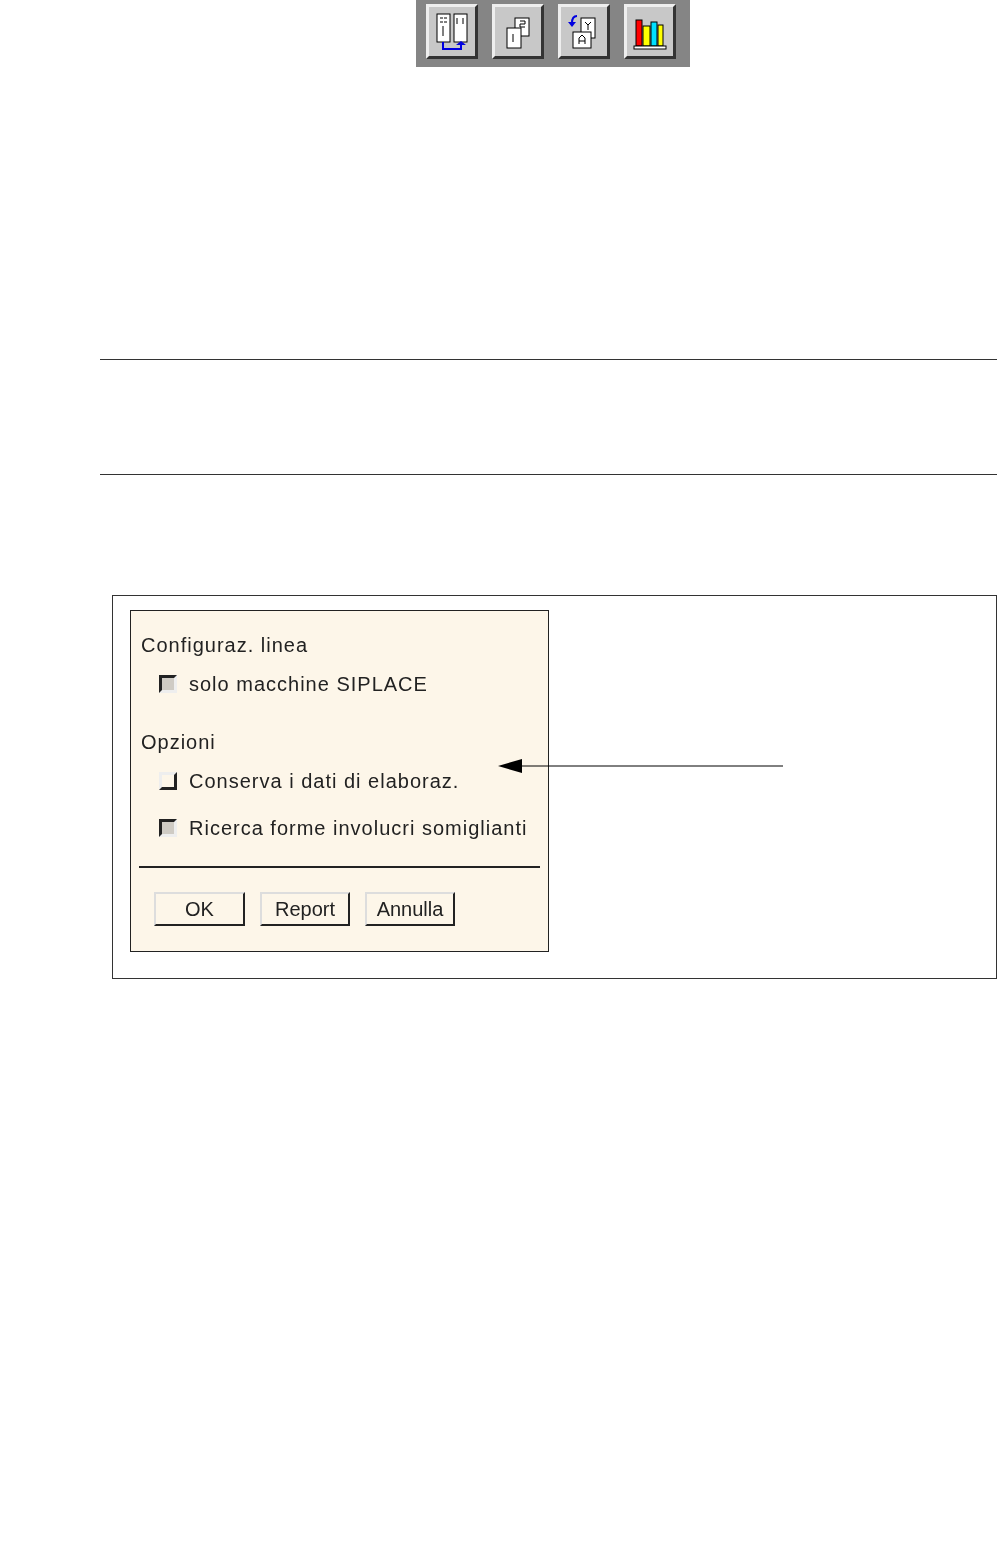 This screenshot has height=1560, width=997. What do you see at coordinates (199, 909) in the screenshot?
I see `dialog-button: OK` at bounding box center [199, 909].